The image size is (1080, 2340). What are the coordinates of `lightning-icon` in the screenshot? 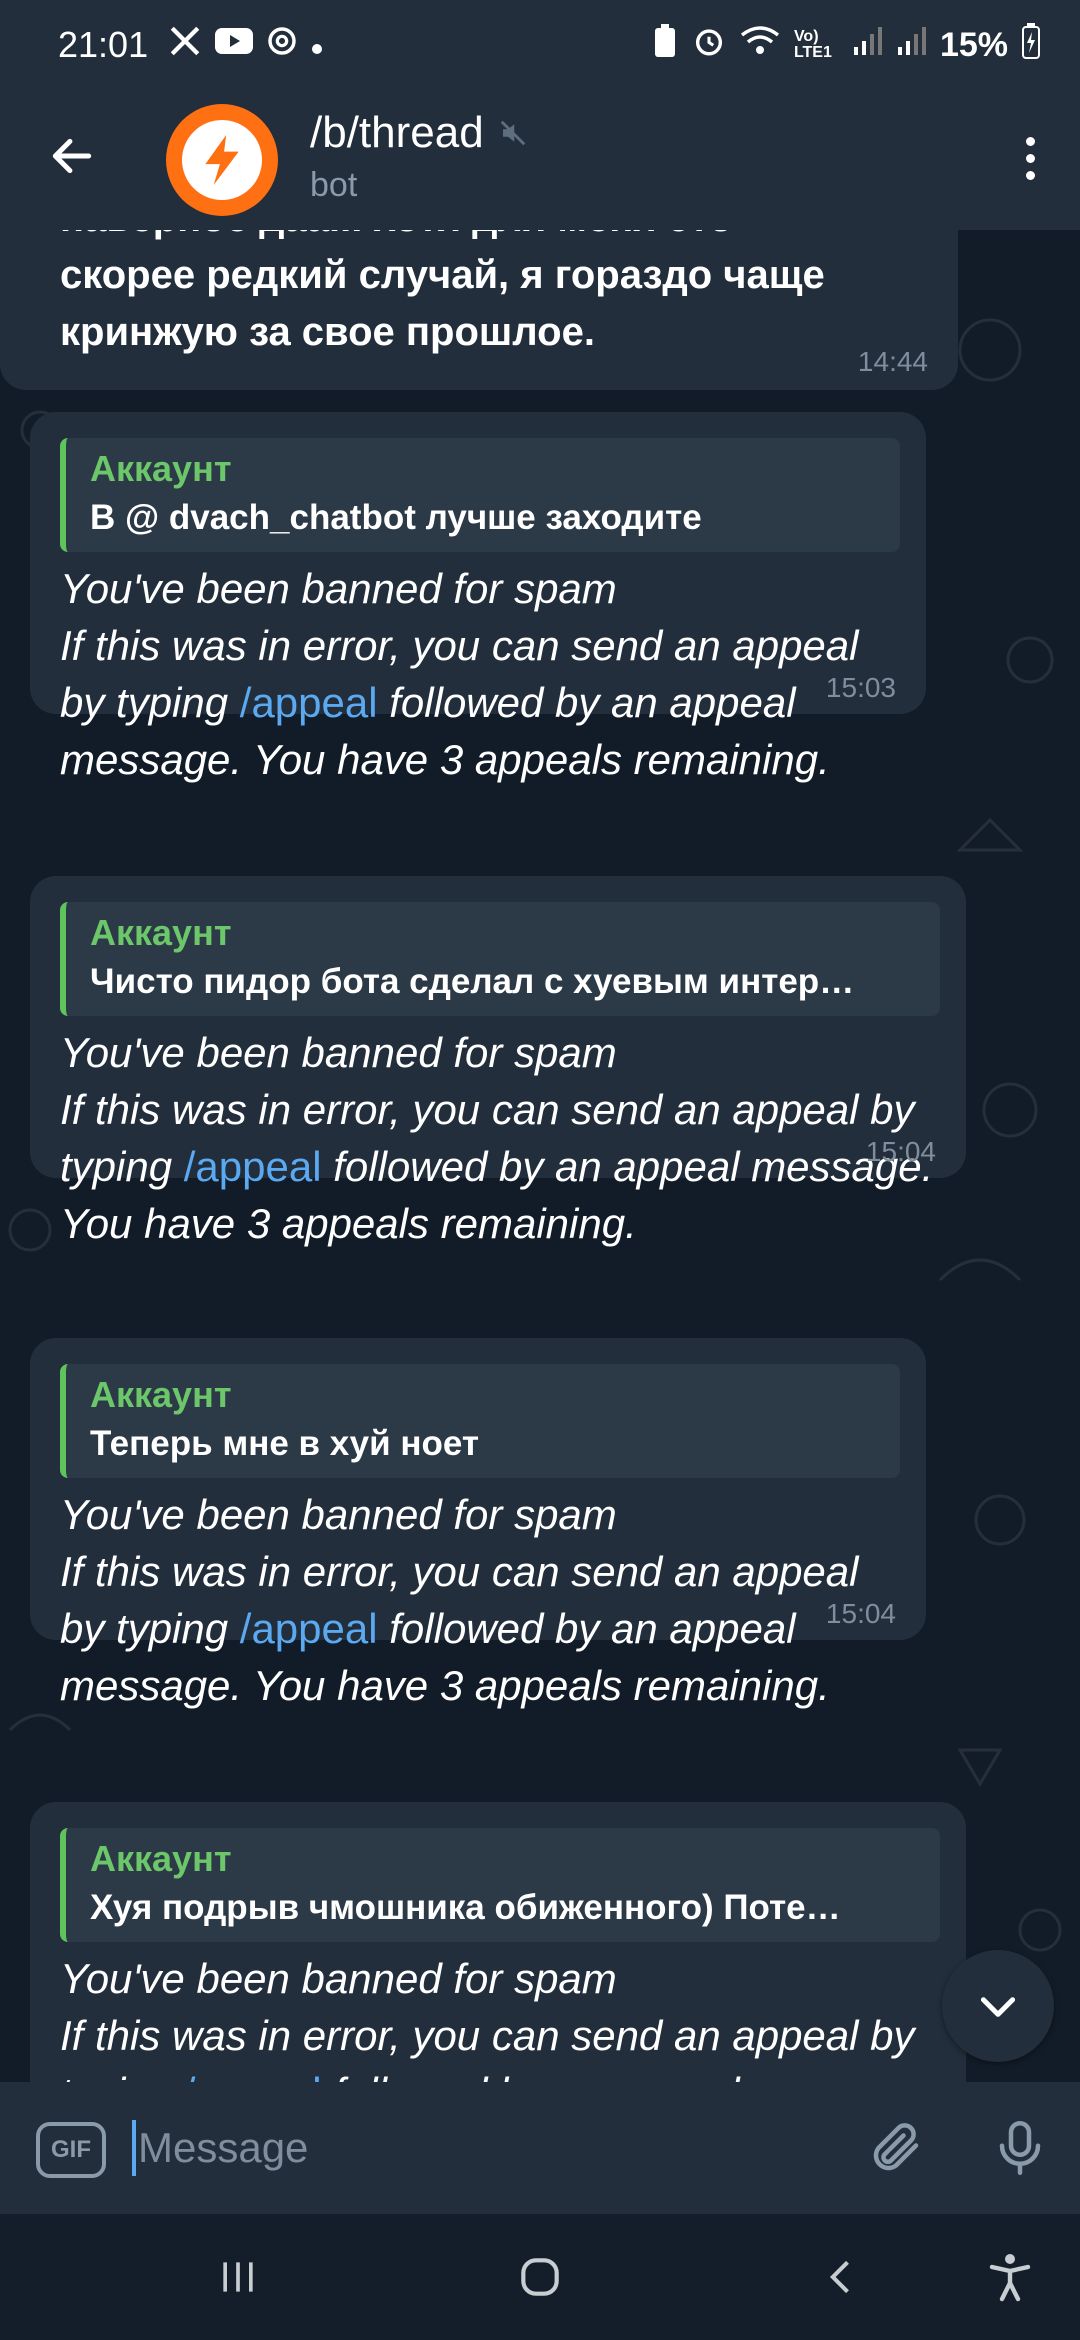 It's located at (222, 160).